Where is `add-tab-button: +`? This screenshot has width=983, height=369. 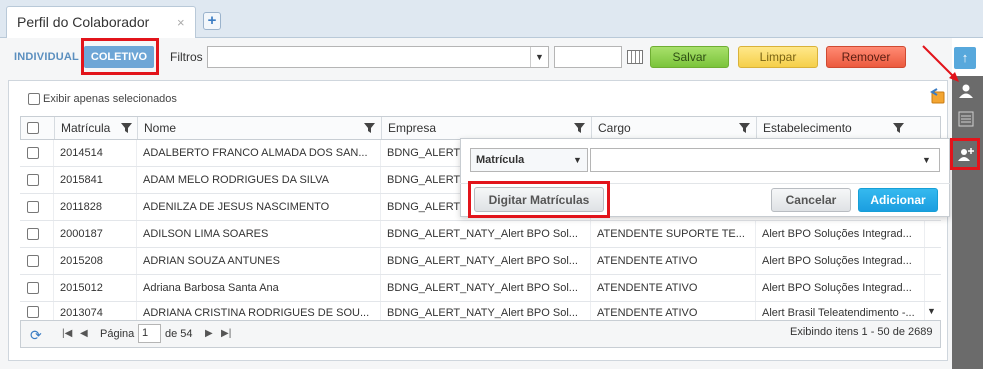 add-tab-button: + is located at coordinates (212, 21).